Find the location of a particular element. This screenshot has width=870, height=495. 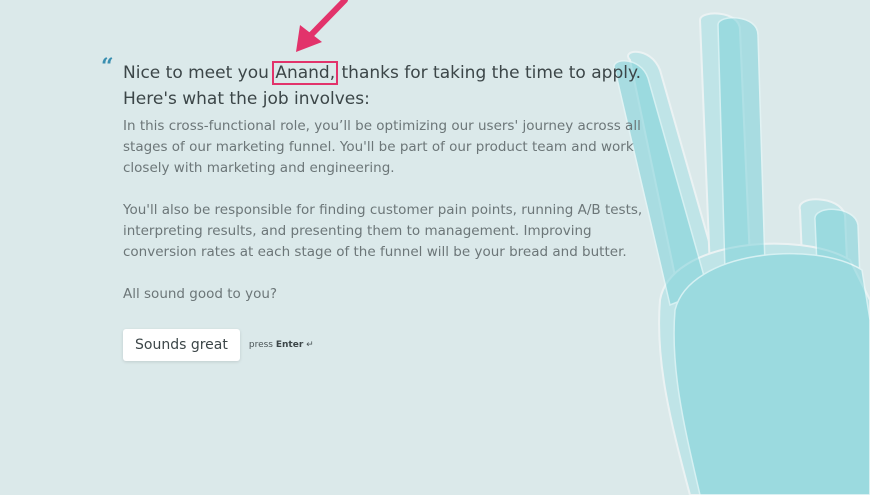

description-paragraph-3: All sound good to you? is located at coordinates (200, 294).